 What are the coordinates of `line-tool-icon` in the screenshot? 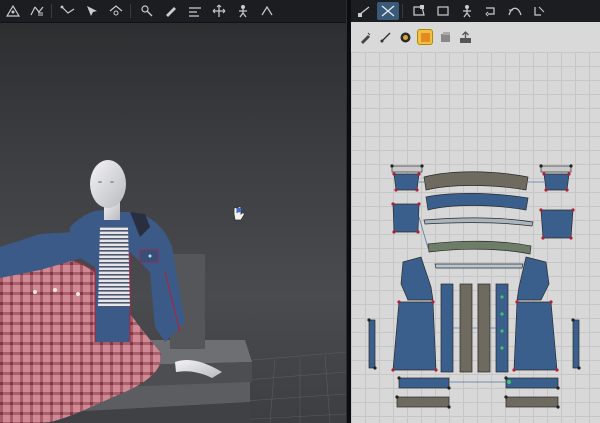 It's located at (68, 11).